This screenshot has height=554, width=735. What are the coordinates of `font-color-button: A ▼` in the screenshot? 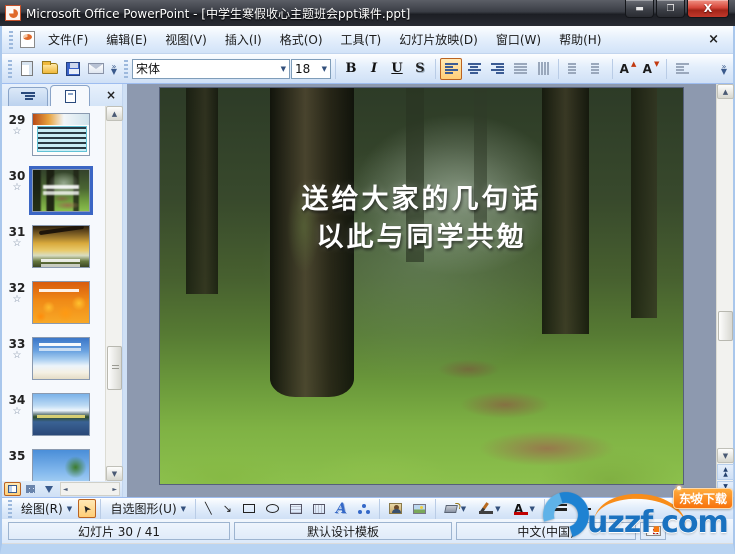 It's located at (523, 508).